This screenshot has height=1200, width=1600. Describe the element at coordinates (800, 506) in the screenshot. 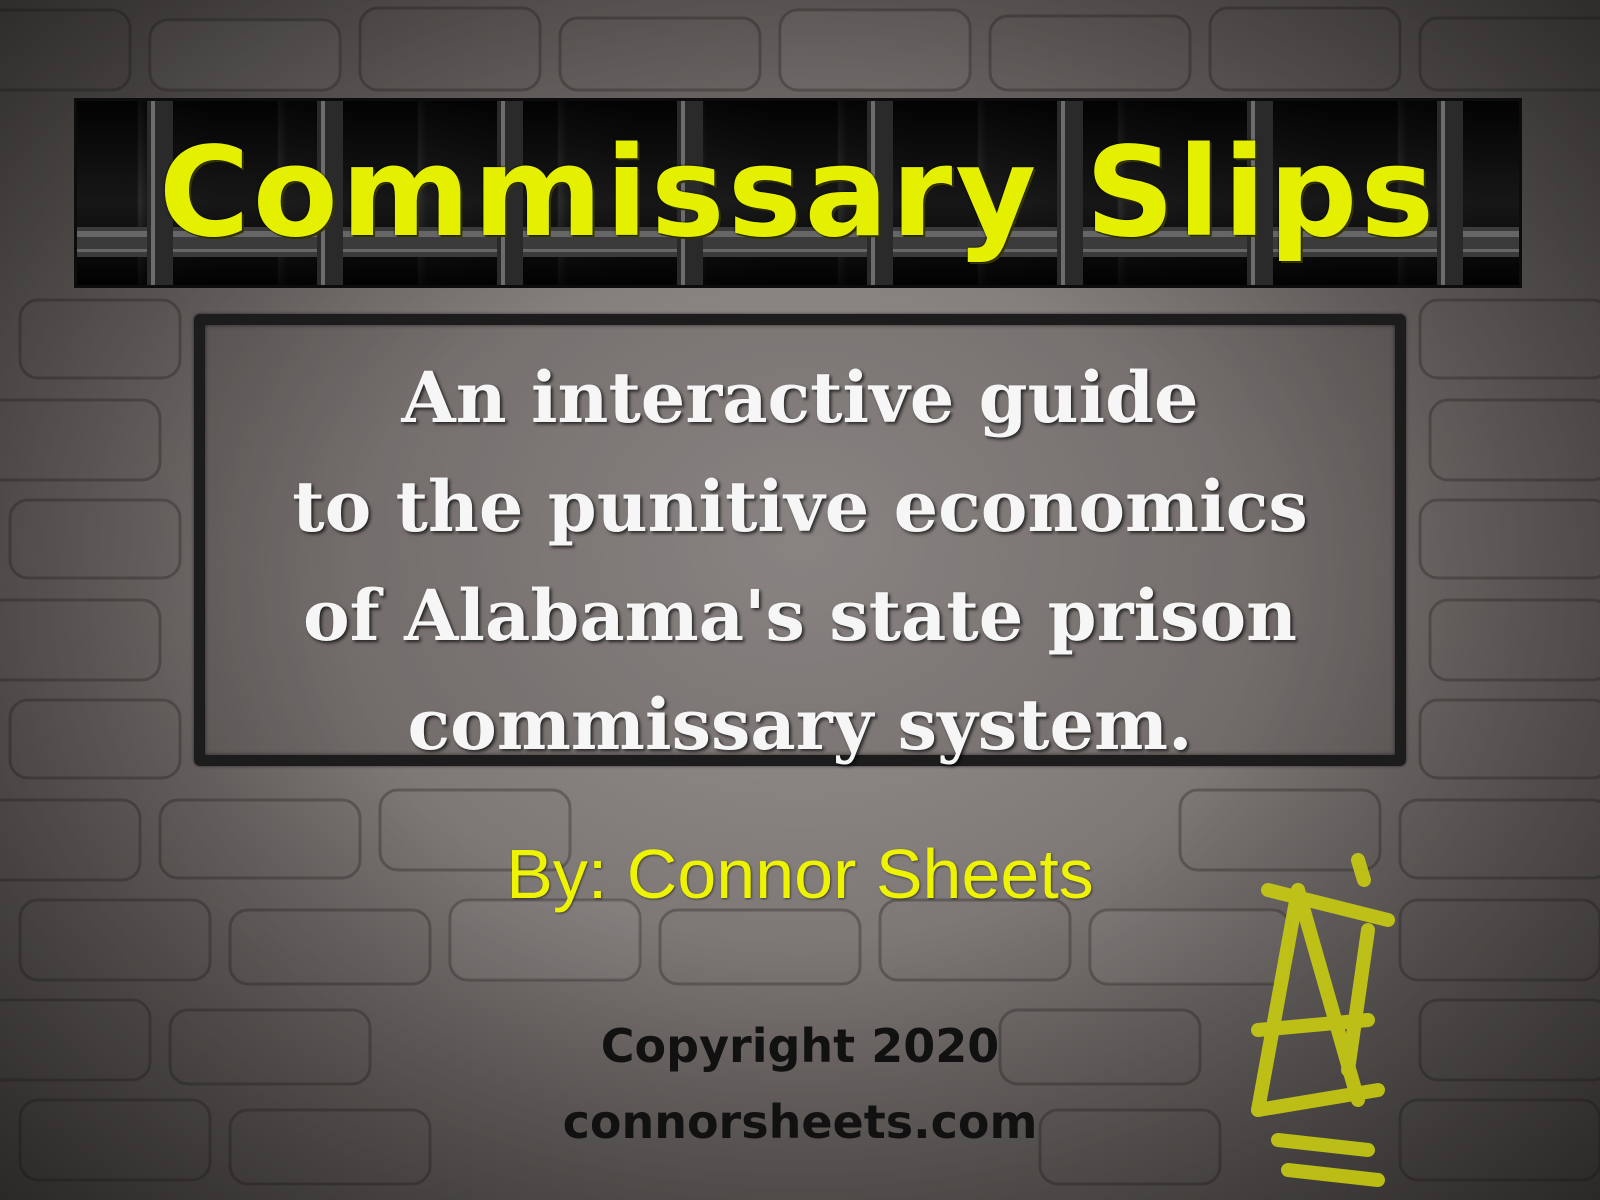

I see `subtitle-line: to the punitive economics` at that location.